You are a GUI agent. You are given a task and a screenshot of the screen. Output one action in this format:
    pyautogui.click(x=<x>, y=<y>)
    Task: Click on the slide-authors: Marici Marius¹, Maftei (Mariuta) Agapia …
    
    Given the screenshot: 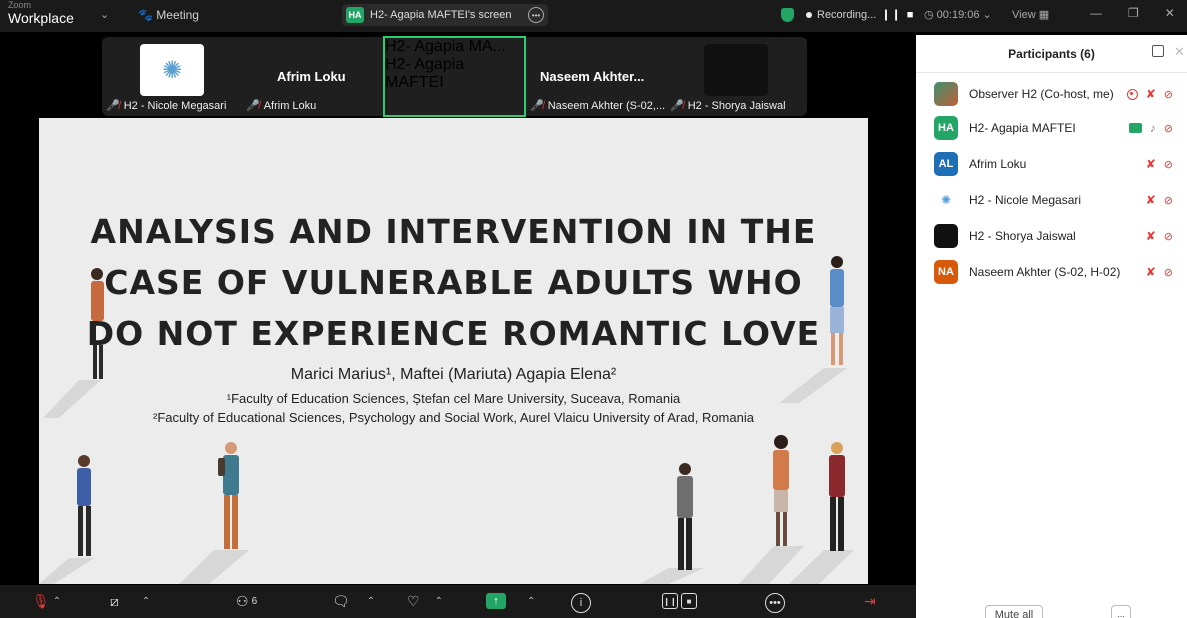 What is the action you would take?
    pyautogui.click(x=453, y=374)
    